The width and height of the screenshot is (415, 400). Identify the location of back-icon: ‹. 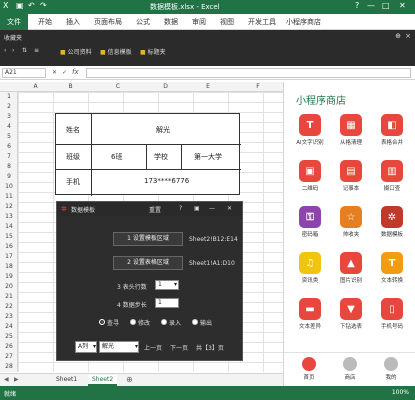
(5, 50).